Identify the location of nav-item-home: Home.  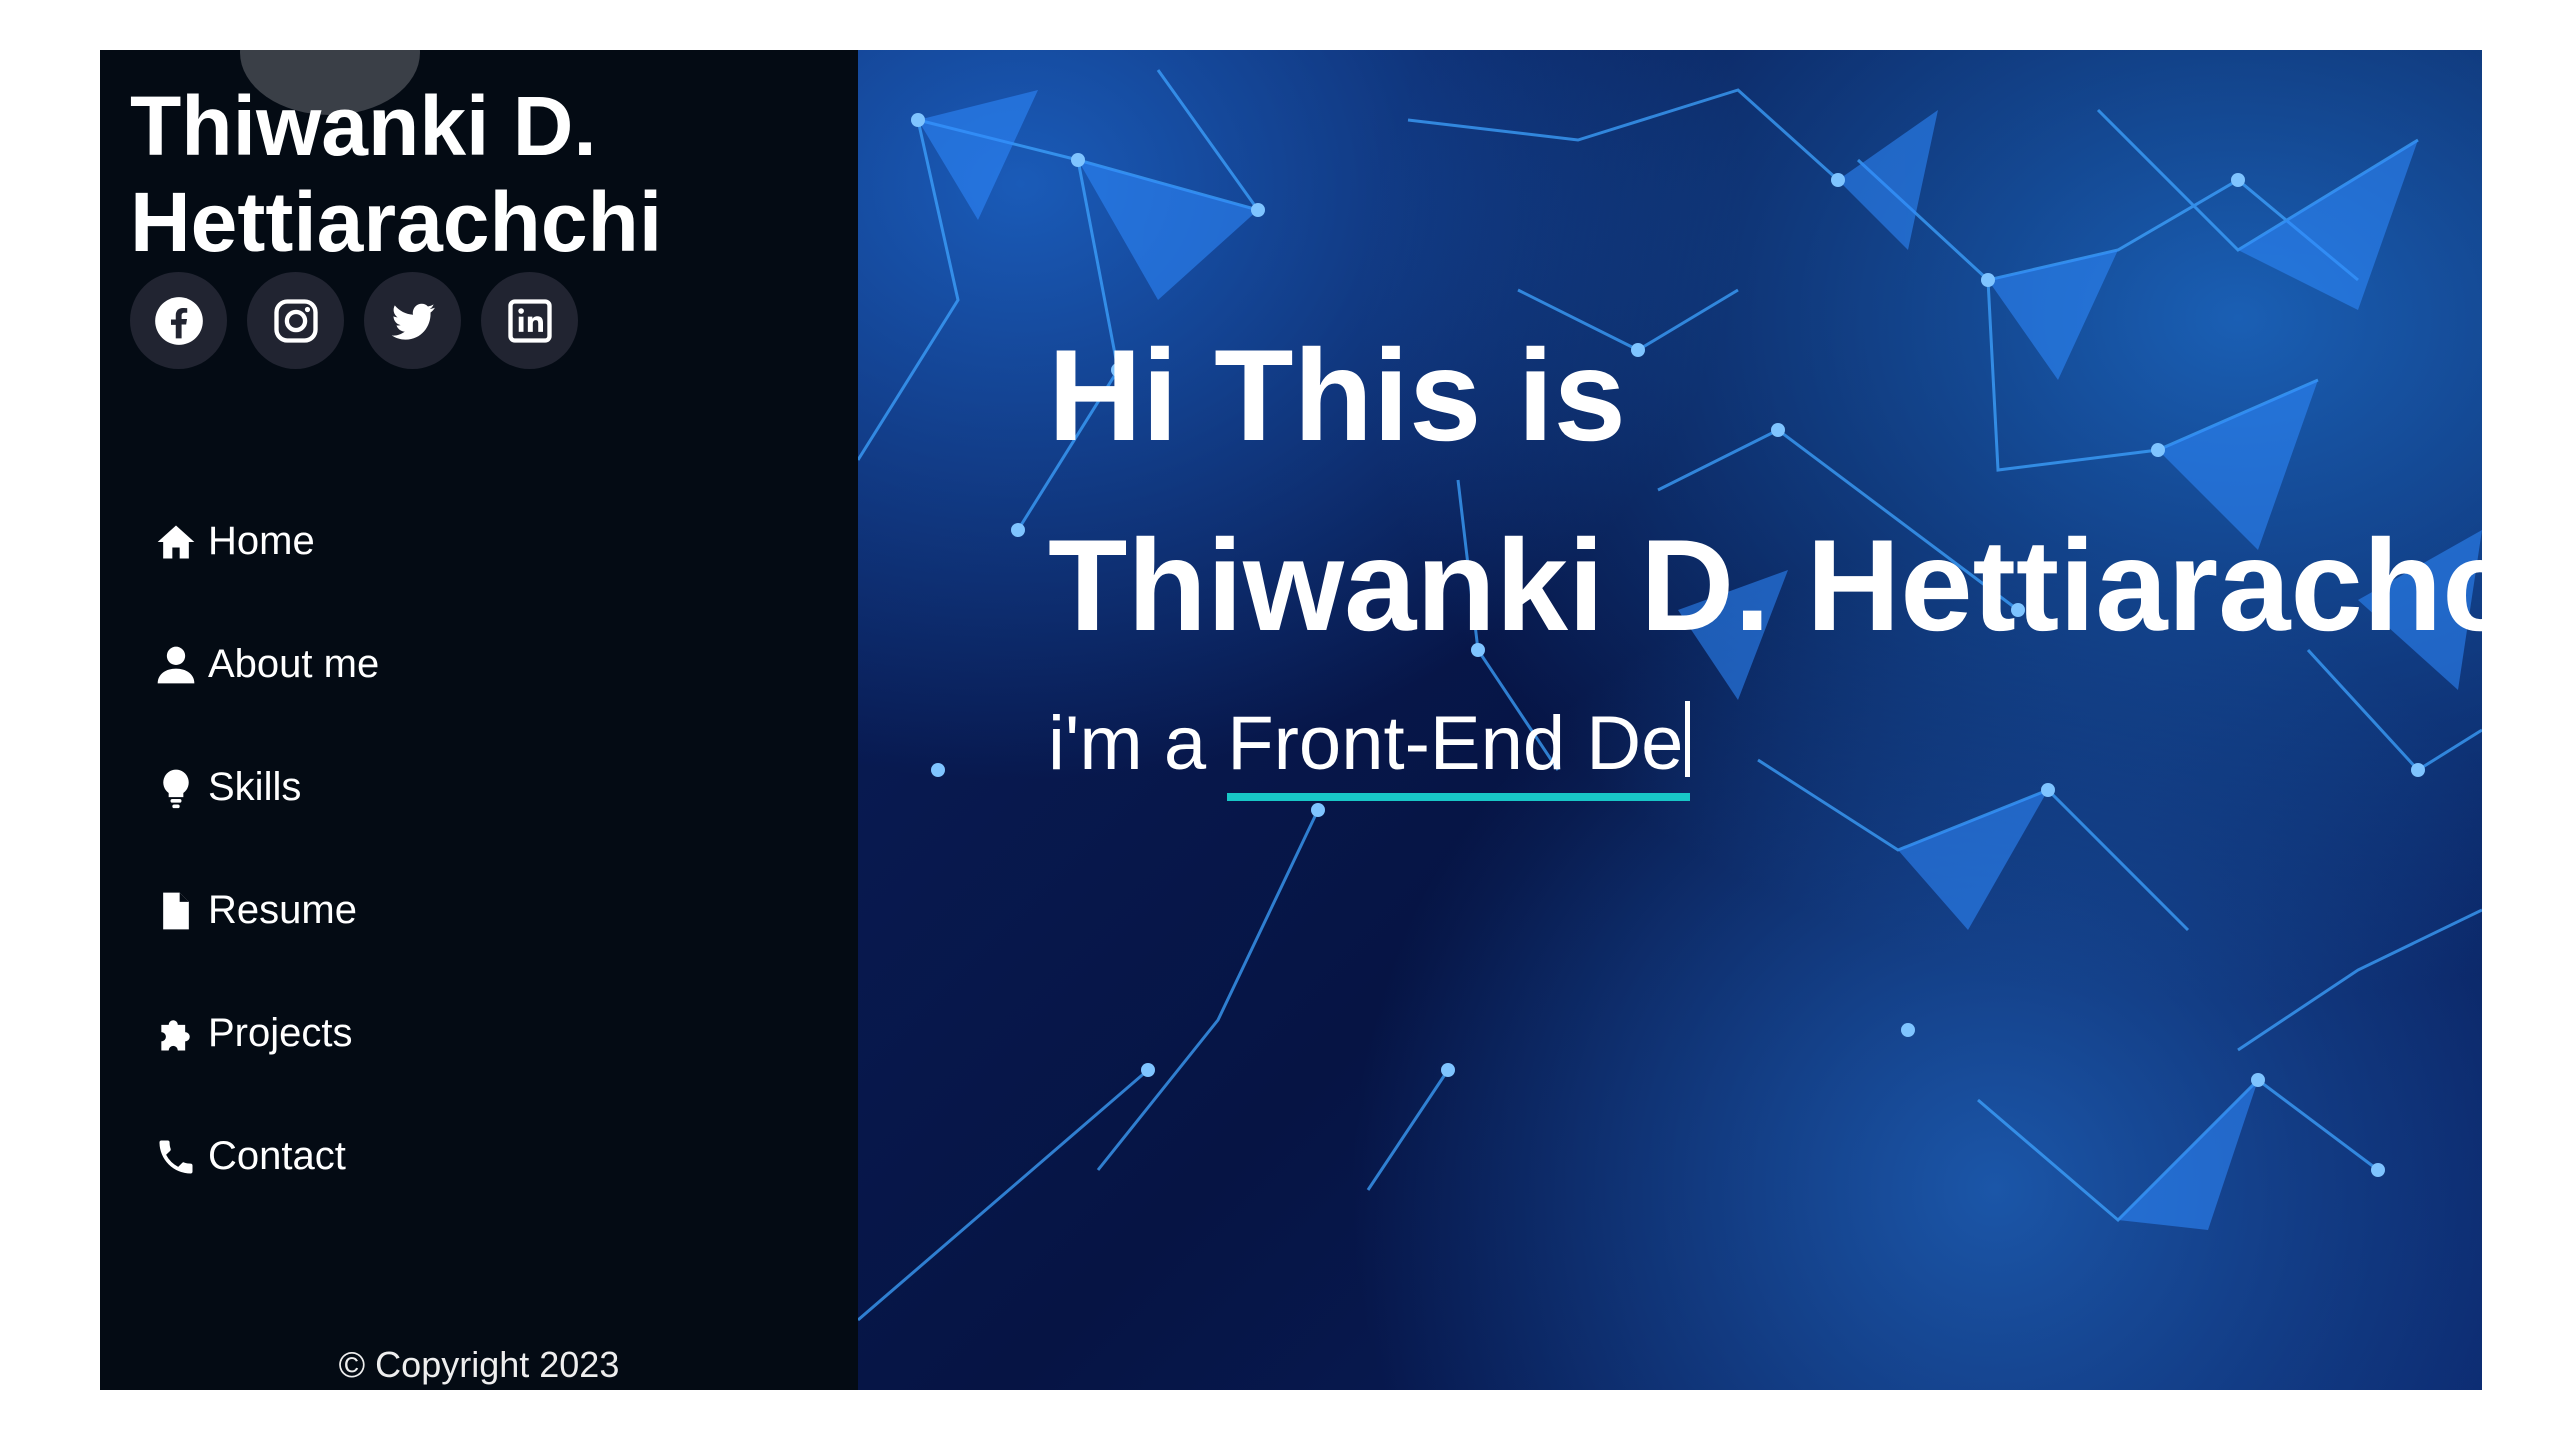
(265, 541).